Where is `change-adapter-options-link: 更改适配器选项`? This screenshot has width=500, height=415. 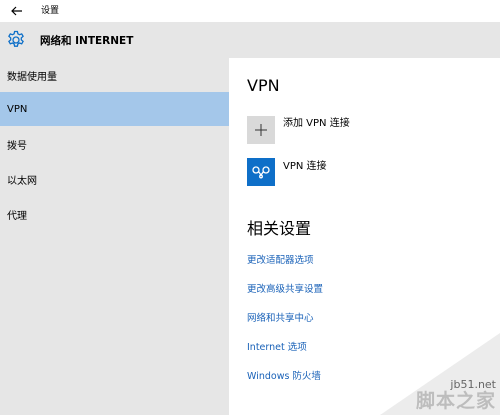 change-adapter-options-link: 更改适配器选项 is located at coordinates (280, 260).